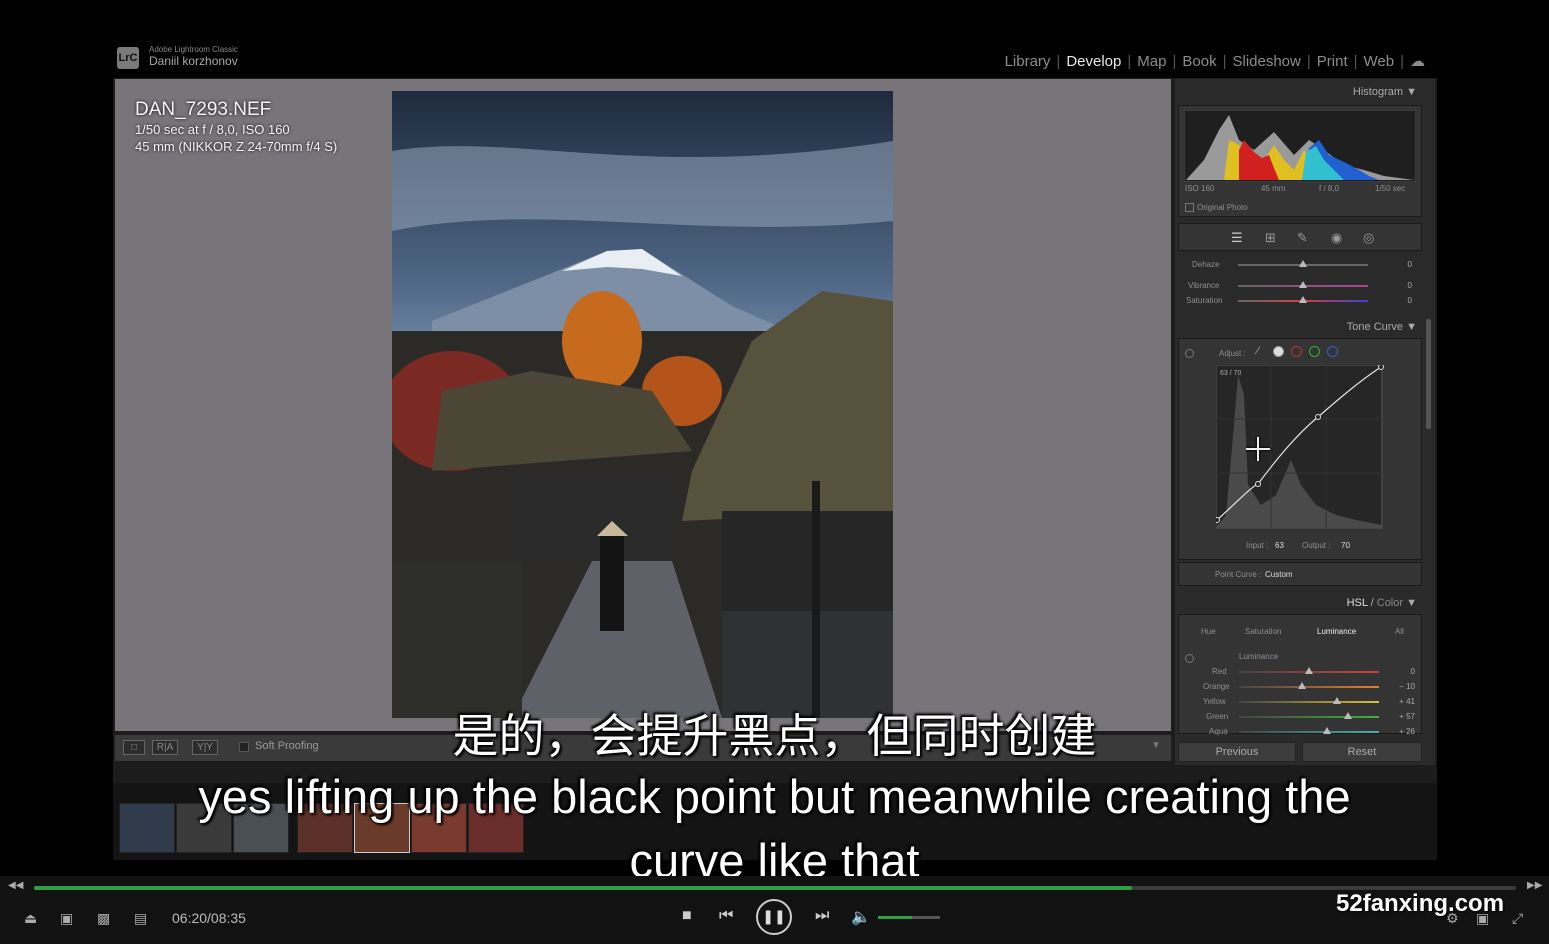 Image resolution: width=1549 pixels, height=944 pixels. I want to click on tone-curve-graph: 63 / 70, so click(1300, 447).